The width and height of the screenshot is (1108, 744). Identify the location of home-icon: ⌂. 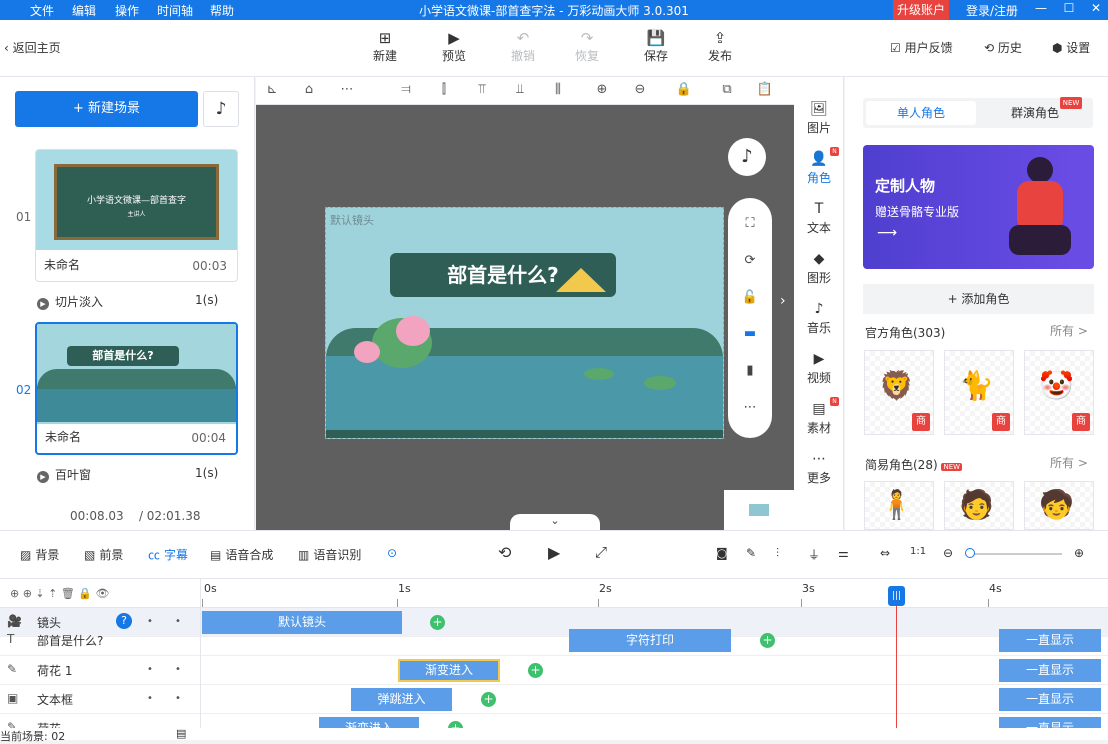
(309, 91).